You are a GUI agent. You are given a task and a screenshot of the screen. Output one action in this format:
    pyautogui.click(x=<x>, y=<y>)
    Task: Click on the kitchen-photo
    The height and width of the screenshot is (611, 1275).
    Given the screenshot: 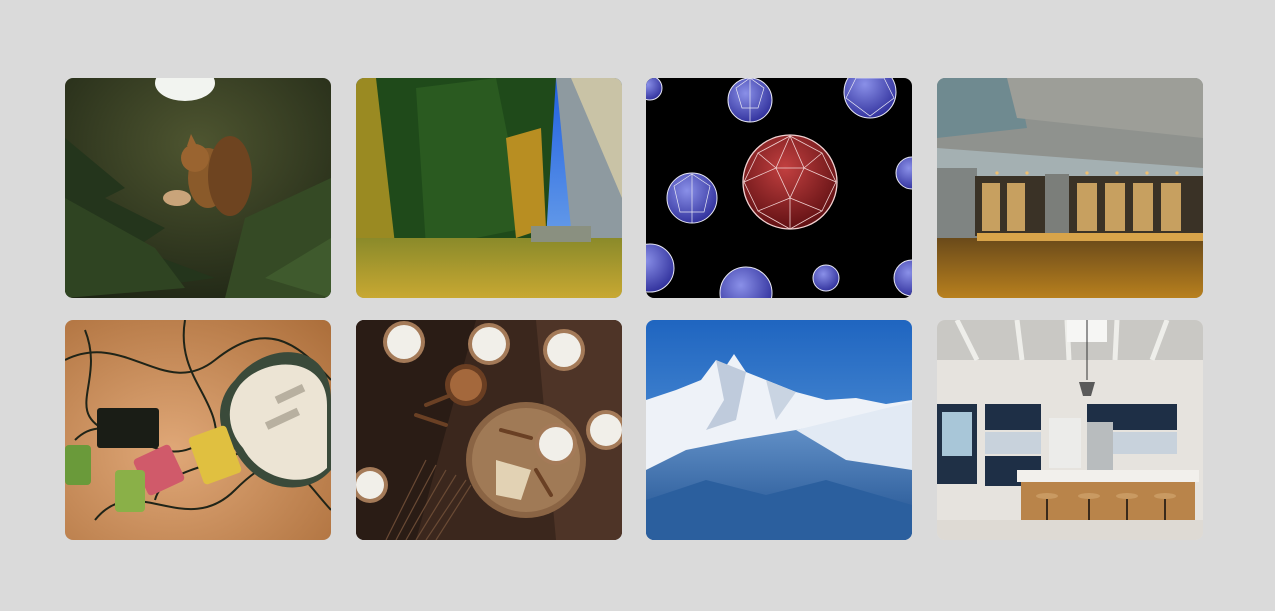 What is the action you would take?
    pyautogui.click(x=1069, y=430)
    